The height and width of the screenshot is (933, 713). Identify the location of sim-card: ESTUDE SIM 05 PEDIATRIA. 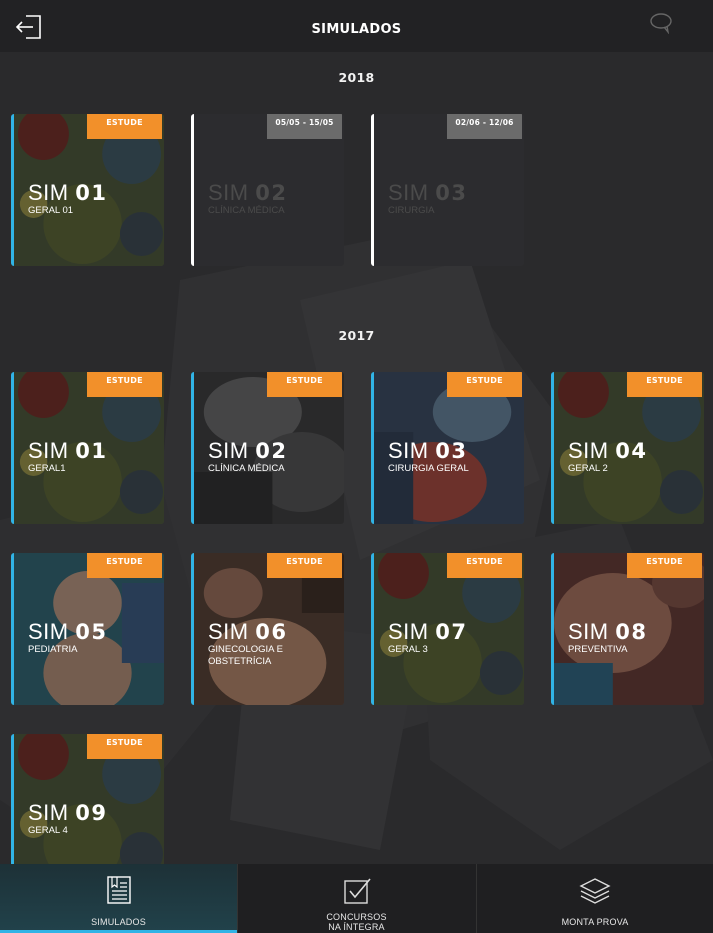
(87, 629).